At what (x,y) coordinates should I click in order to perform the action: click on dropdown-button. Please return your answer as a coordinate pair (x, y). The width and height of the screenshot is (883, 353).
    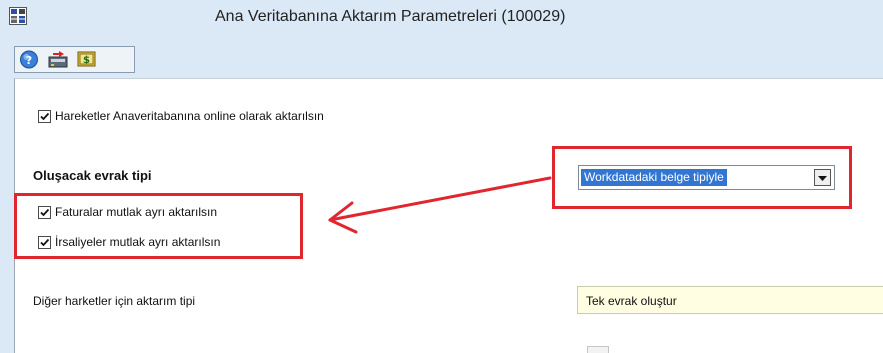
    Looking at the image, I should click on (822, 177).